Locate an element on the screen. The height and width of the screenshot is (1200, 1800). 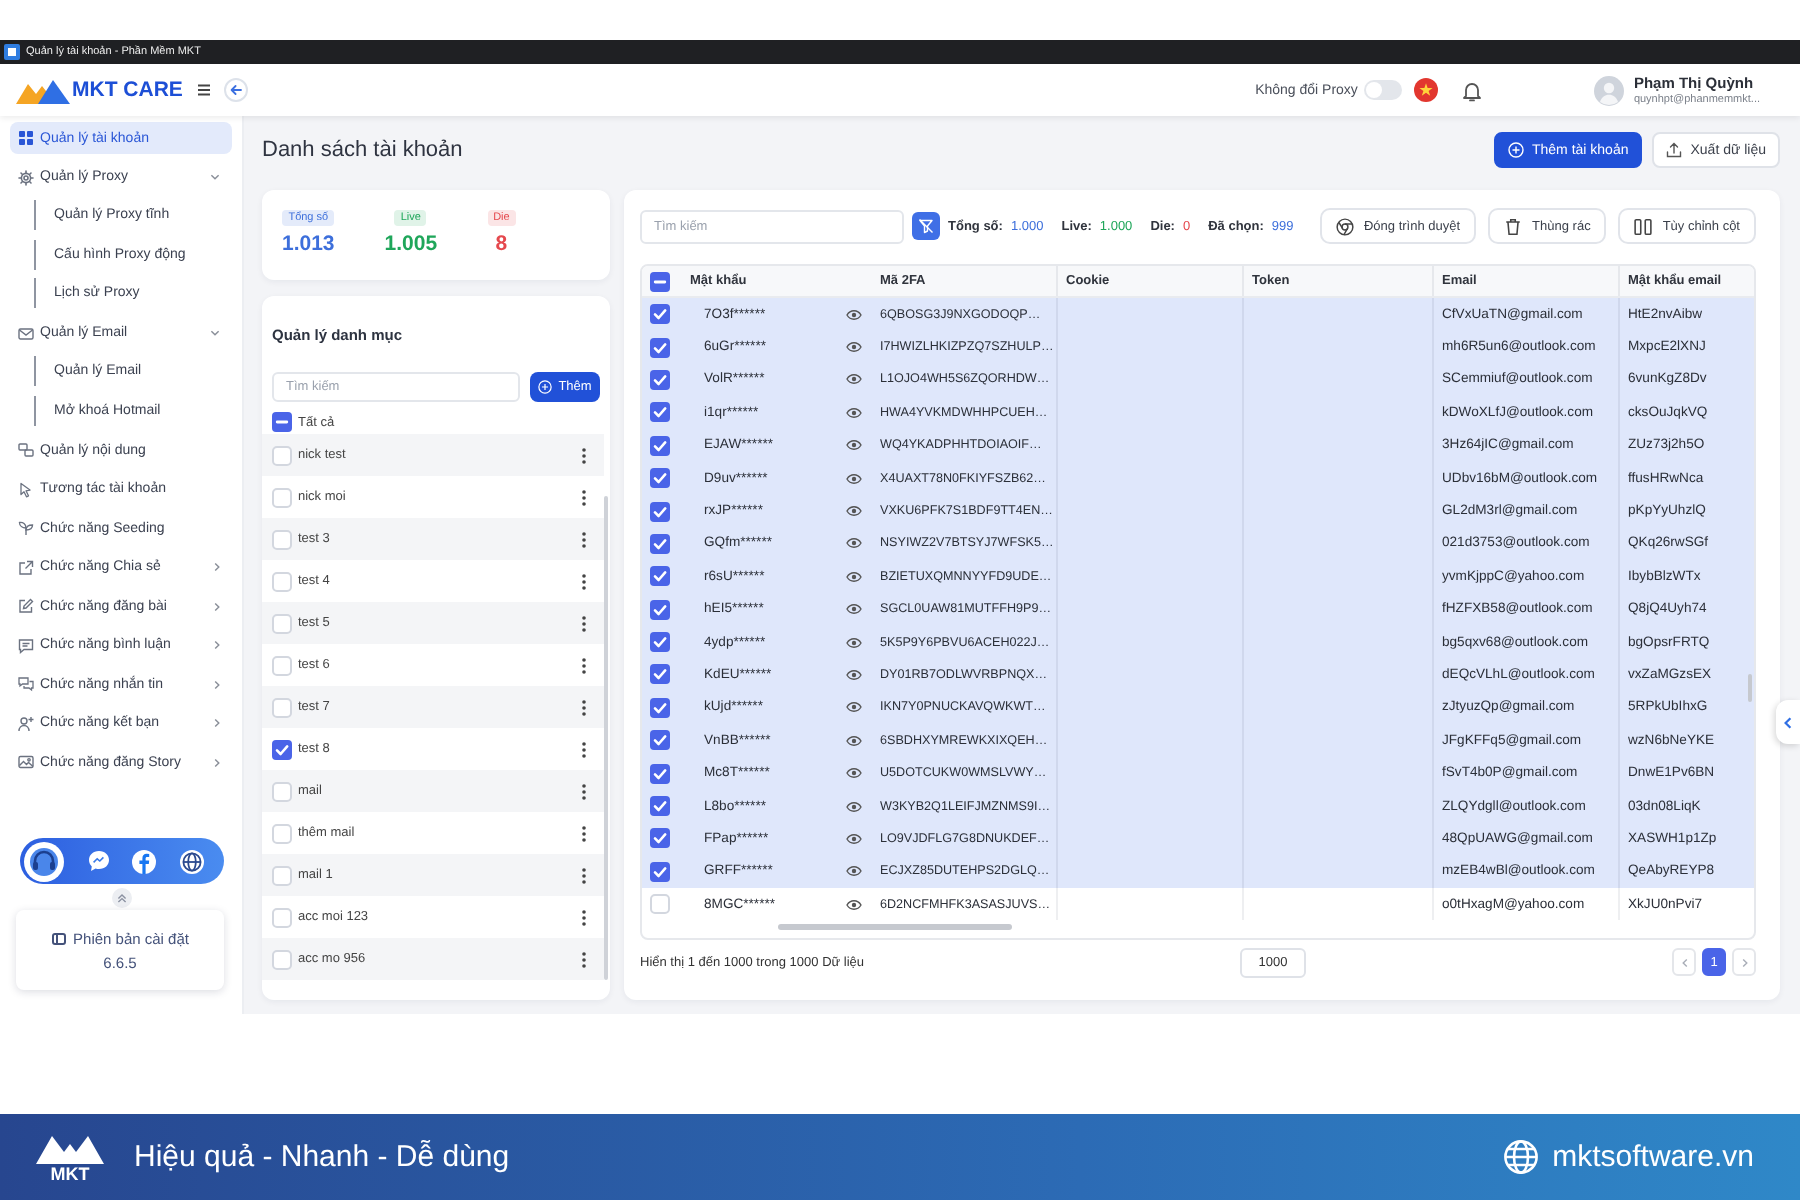
panel-icon is located at coordinates (58, 938).